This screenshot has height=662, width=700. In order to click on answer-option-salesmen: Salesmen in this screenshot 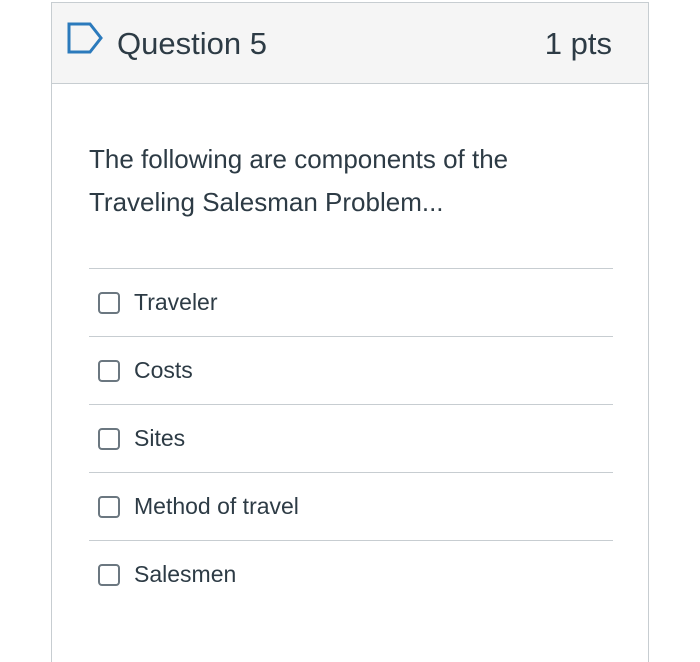, I will do `click(351, 574)`.